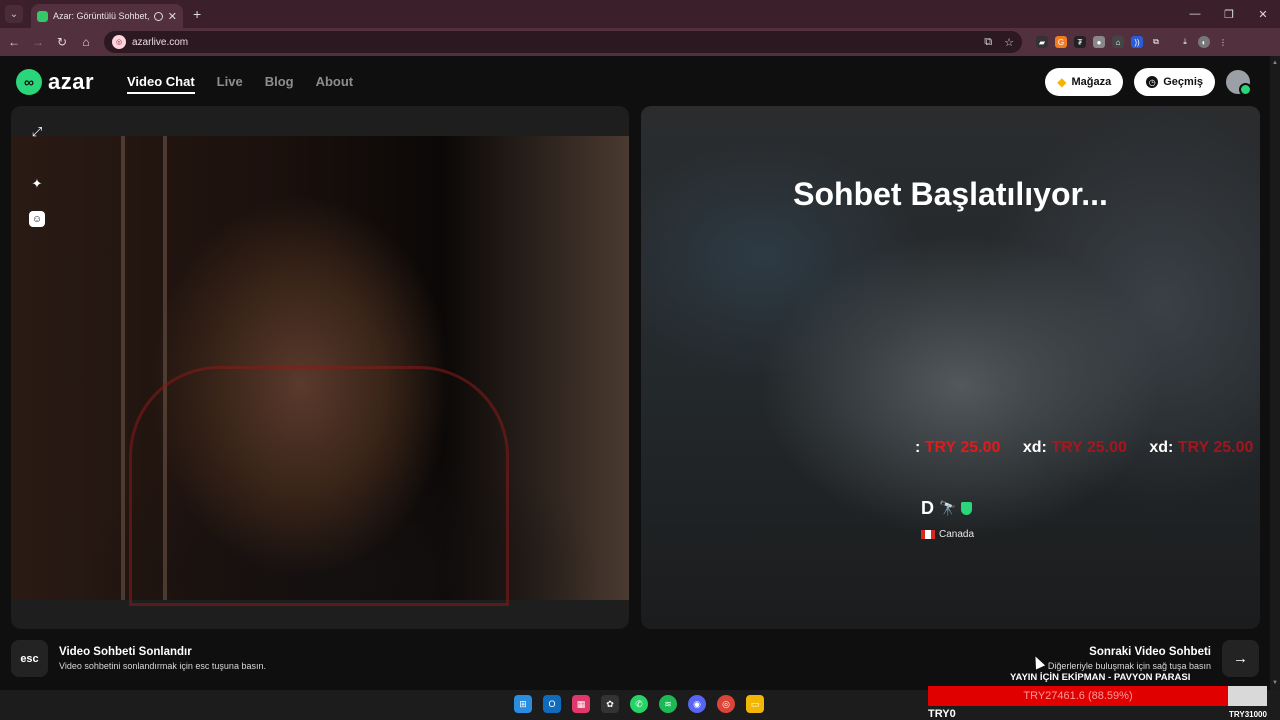 Image resolution: width=1280 pixels, height=720 pixels. I want to click on background-detail, so click(123, 368).